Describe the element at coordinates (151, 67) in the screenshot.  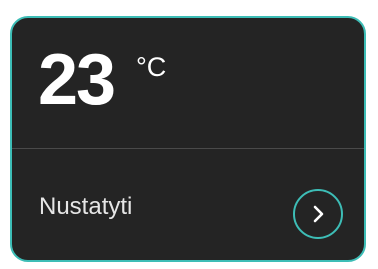
I see `temperature-unit: °C` at that location.